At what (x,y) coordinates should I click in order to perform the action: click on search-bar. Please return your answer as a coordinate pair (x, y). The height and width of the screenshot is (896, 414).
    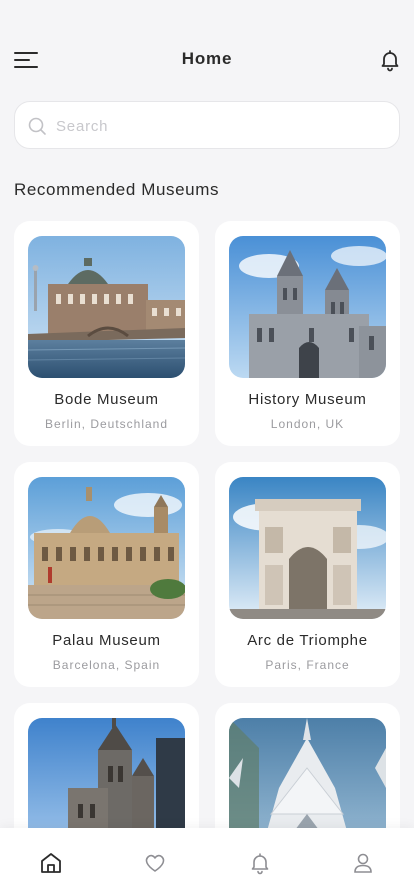
    Looking at the image, I should click on (207, 125).